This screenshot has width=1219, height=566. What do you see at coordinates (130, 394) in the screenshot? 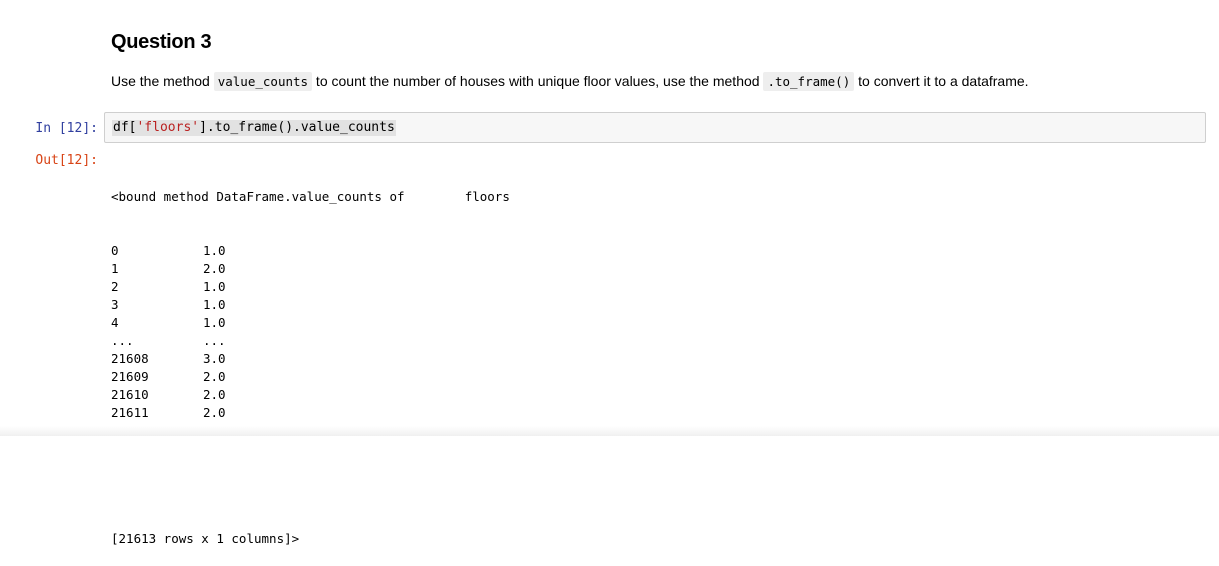
I see `row-index: 21610` at bounding box center [130, 394].